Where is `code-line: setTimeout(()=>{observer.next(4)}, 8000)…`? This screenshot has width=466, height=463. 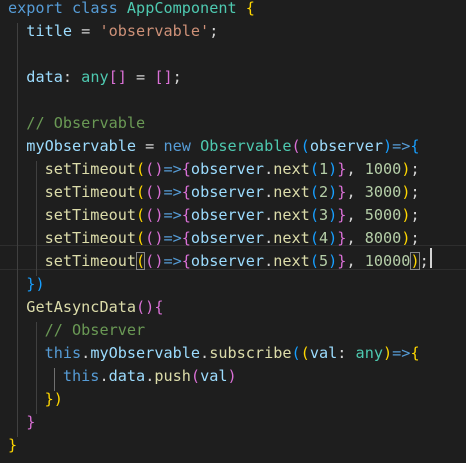 code-line: setTimeout(()=>{observer.next(4)}, 8000)… is located at coordinates (214, 238).